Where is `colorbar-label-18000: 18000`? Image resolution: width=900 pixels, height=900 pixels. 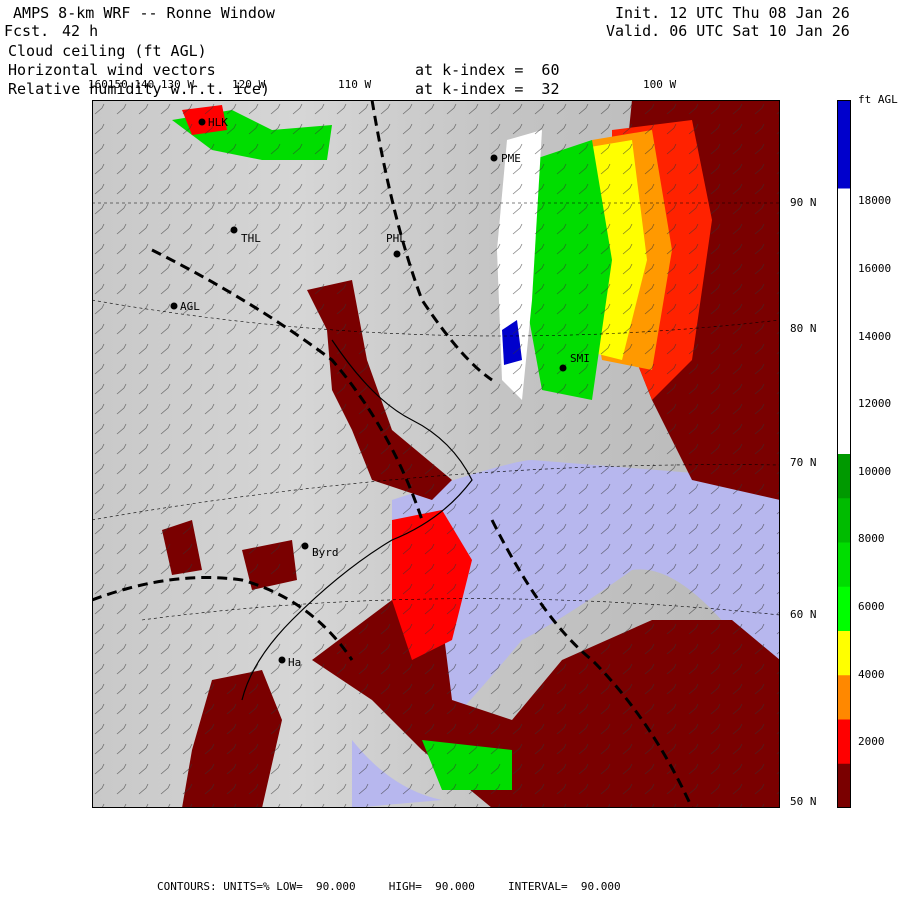
colorbar-label-18000: 18000 is located at coordinates (875, 200).